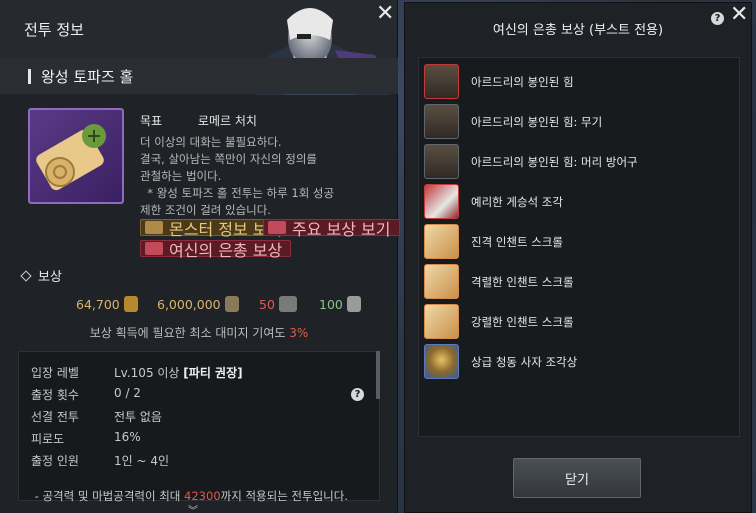 The image size is (756, 513). What do you see at coordinates (441, 161) in the screenshot?
I see `crown-helmet-icon` at bounding box center [441, 161].